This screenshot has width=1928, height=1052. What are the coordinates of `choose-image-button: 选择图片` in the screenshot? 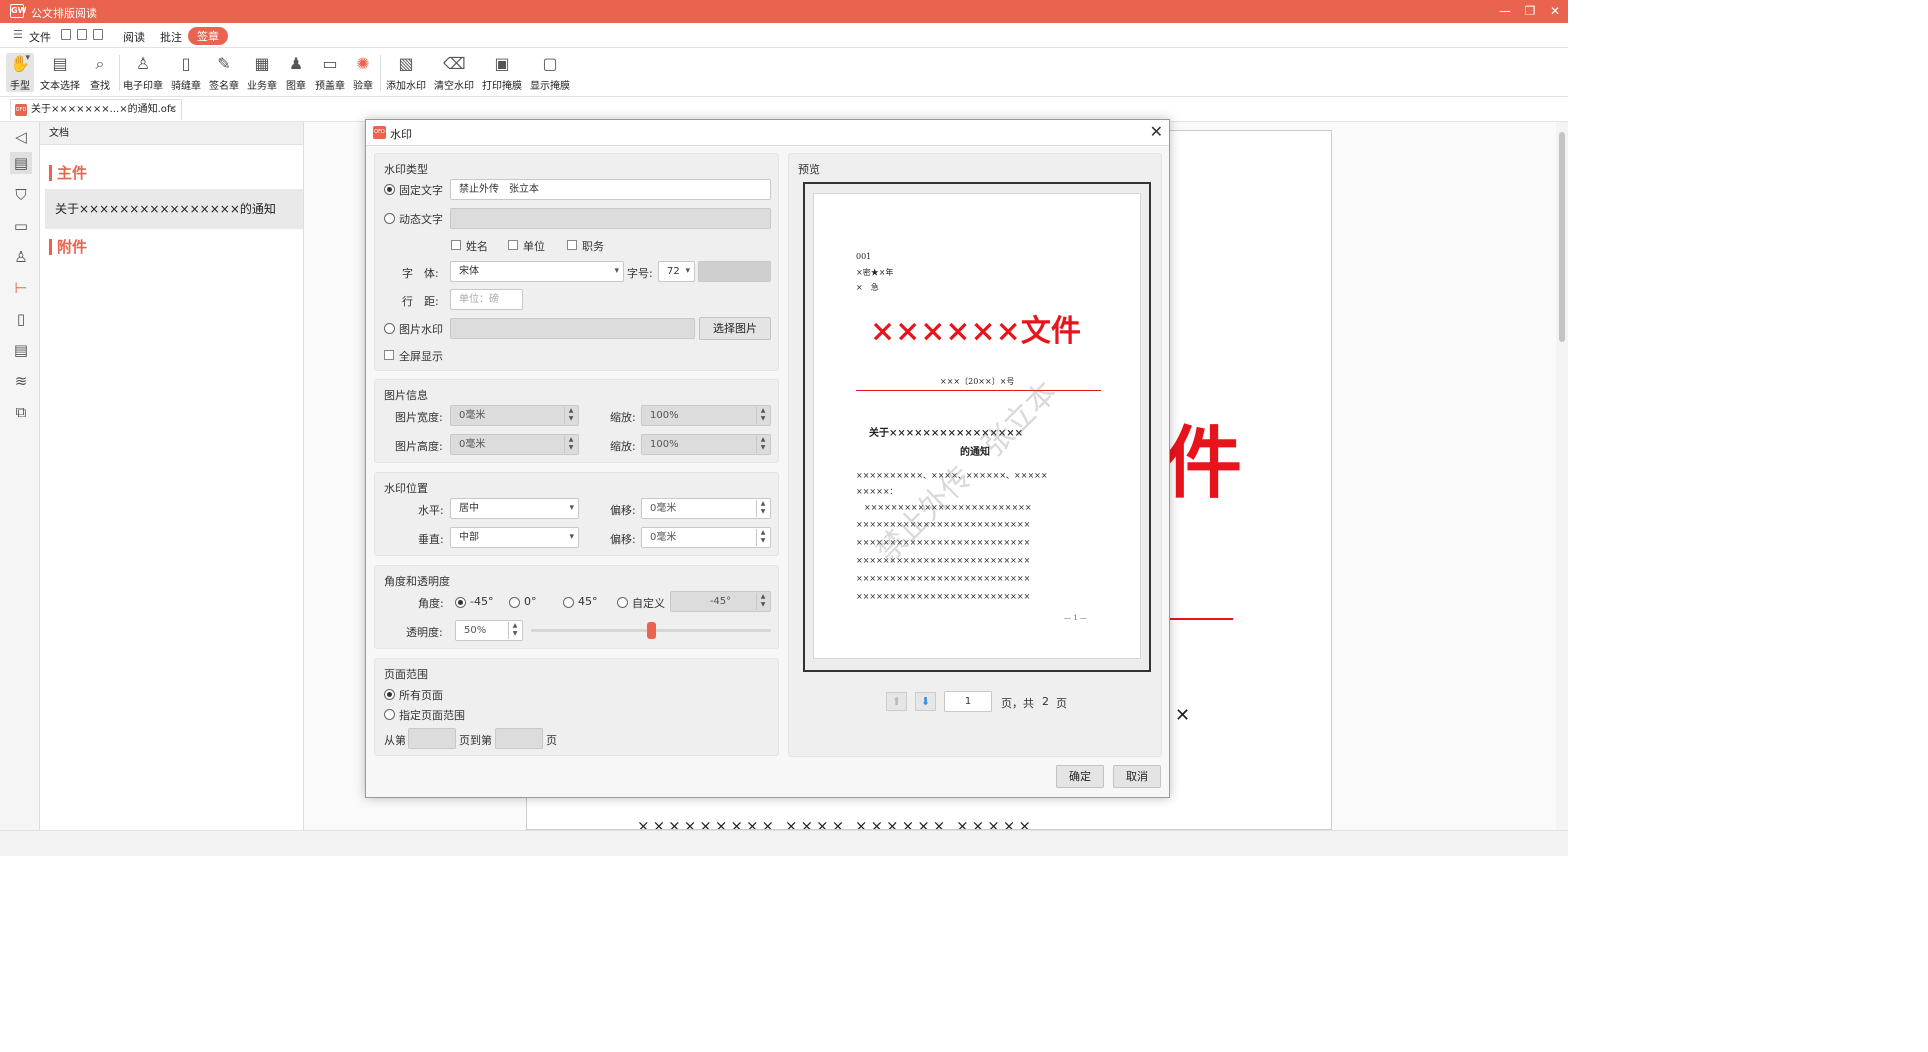 It's located at (735, 328).